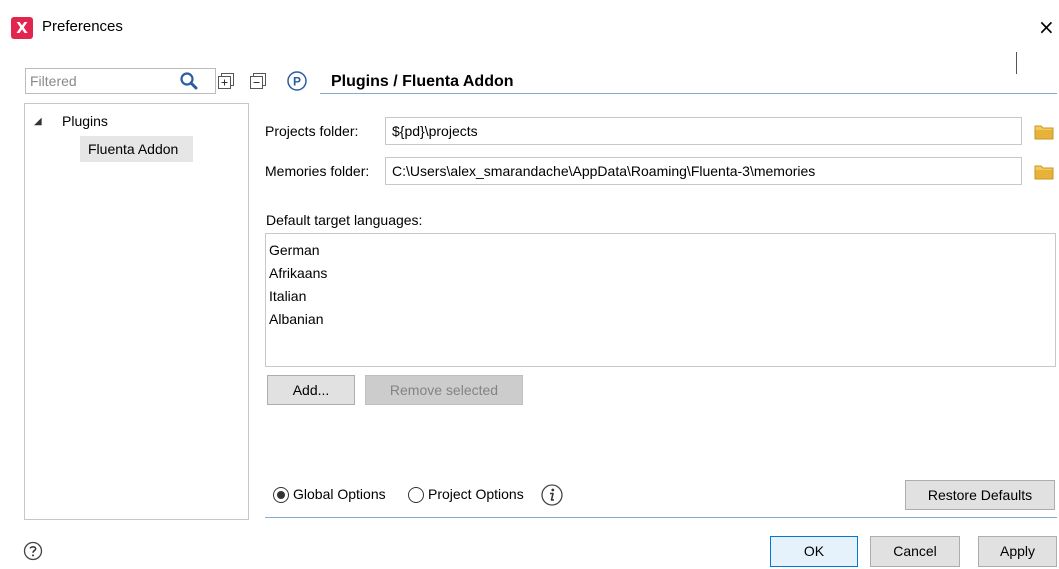 Image resolution: width=1059 pixels, height=569 pixels. What do you see at coordinates (82, 26) in the screenshot?
I see `window-title: Preferences` at bounding box center [82, 26].